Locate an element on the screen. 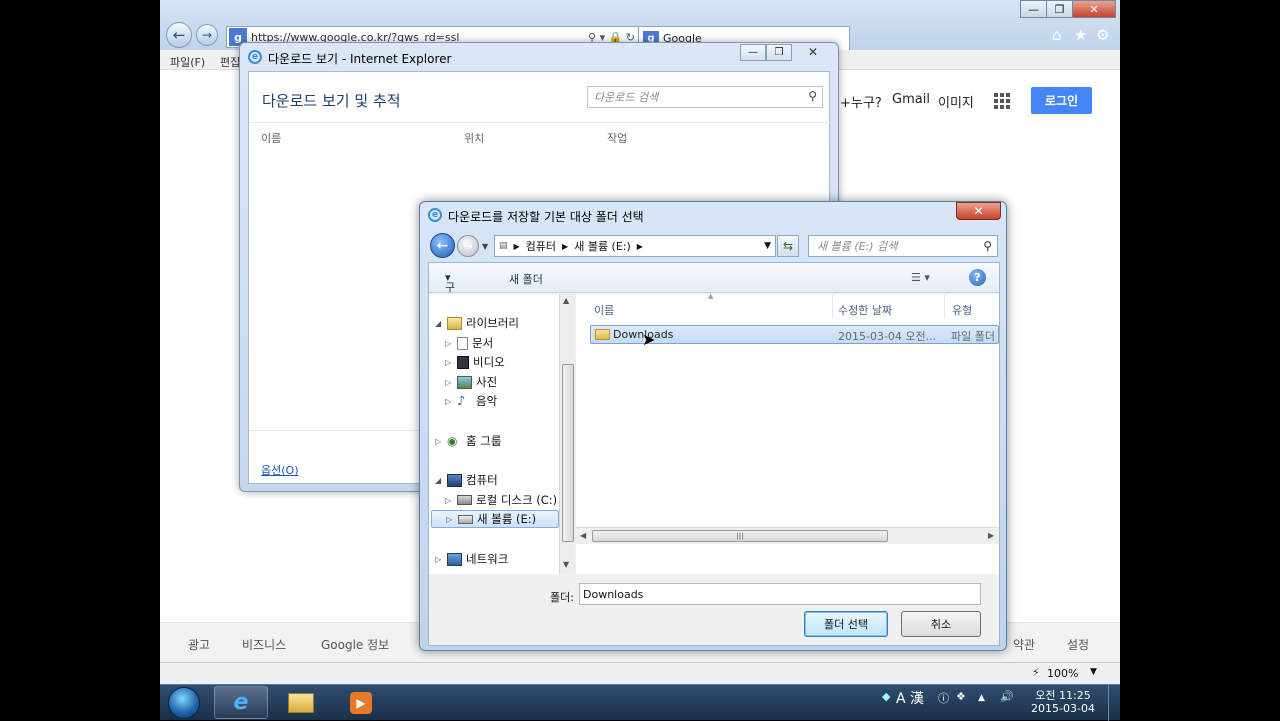 This screenshot has width=1280, height=721. col-type: 유형 is located at coordinates (962, 310).